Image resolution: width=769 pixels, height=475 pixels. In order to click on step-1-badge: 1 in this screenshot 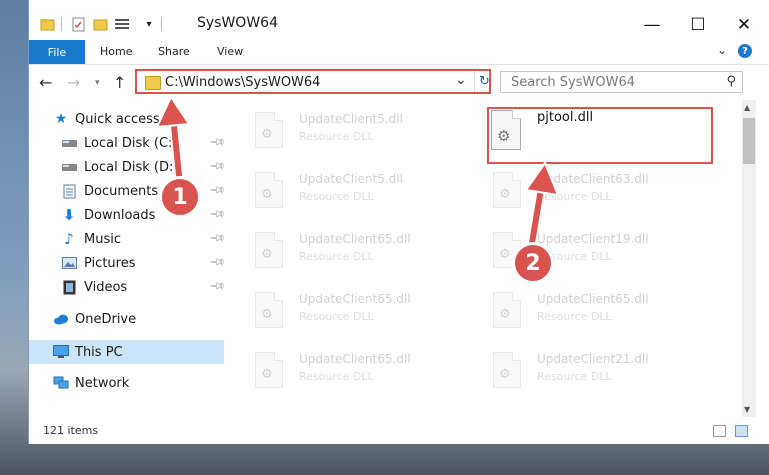, I will do `click(180, 197)`.